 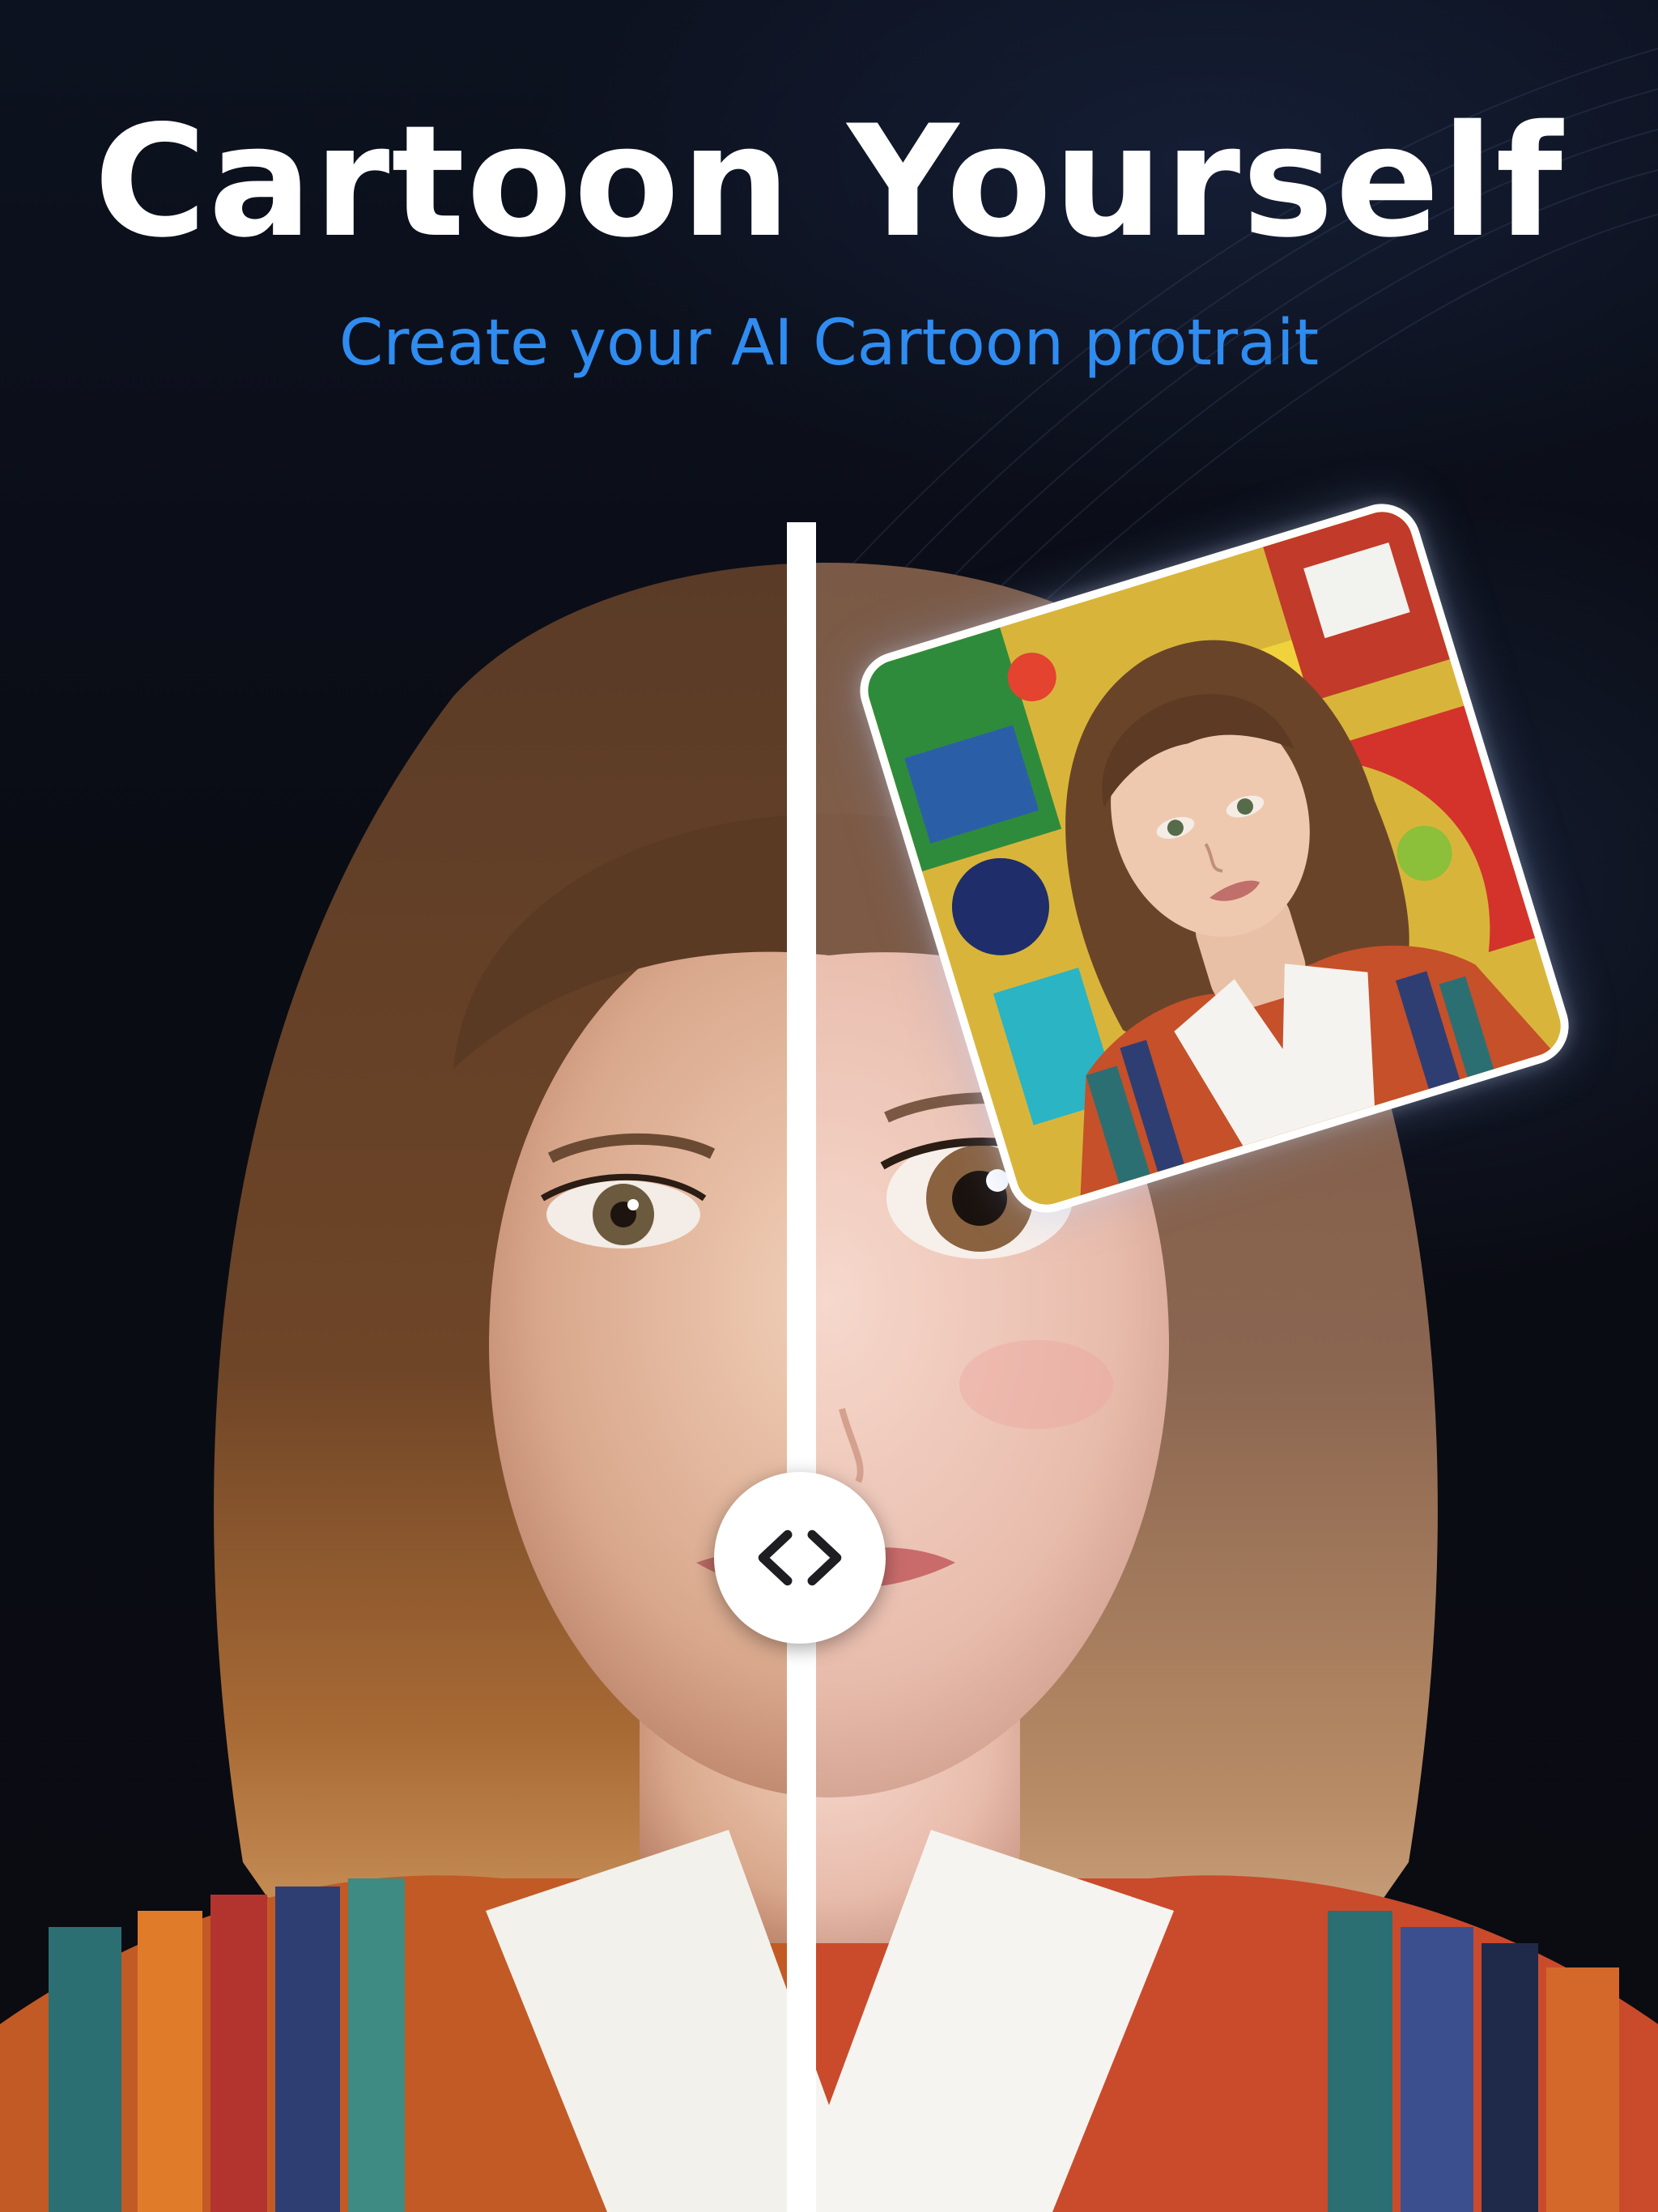 What do you see at coordinates (829, 343) in the screenshot?
I see `page-subtitle: Create your AI Cartoon protrait` at bounding box center [829, 343].